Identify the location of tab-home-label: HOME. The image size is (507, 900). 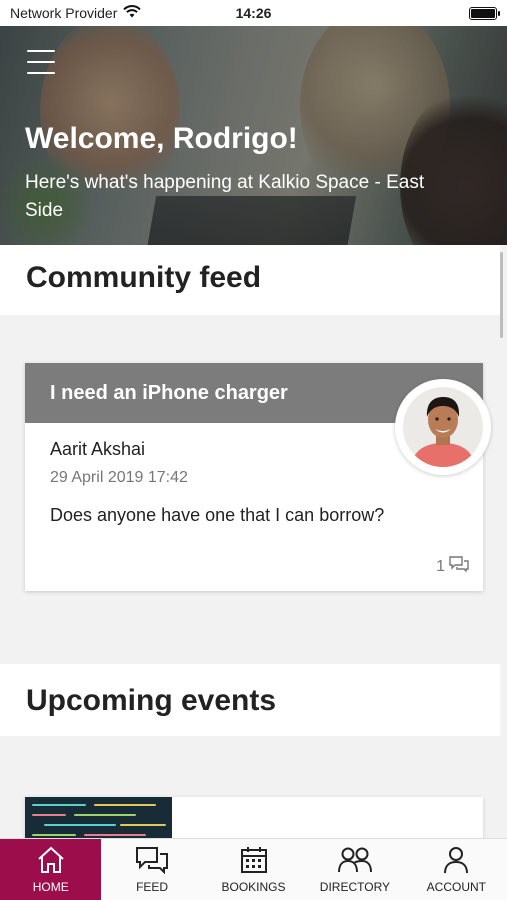
(50, 887).